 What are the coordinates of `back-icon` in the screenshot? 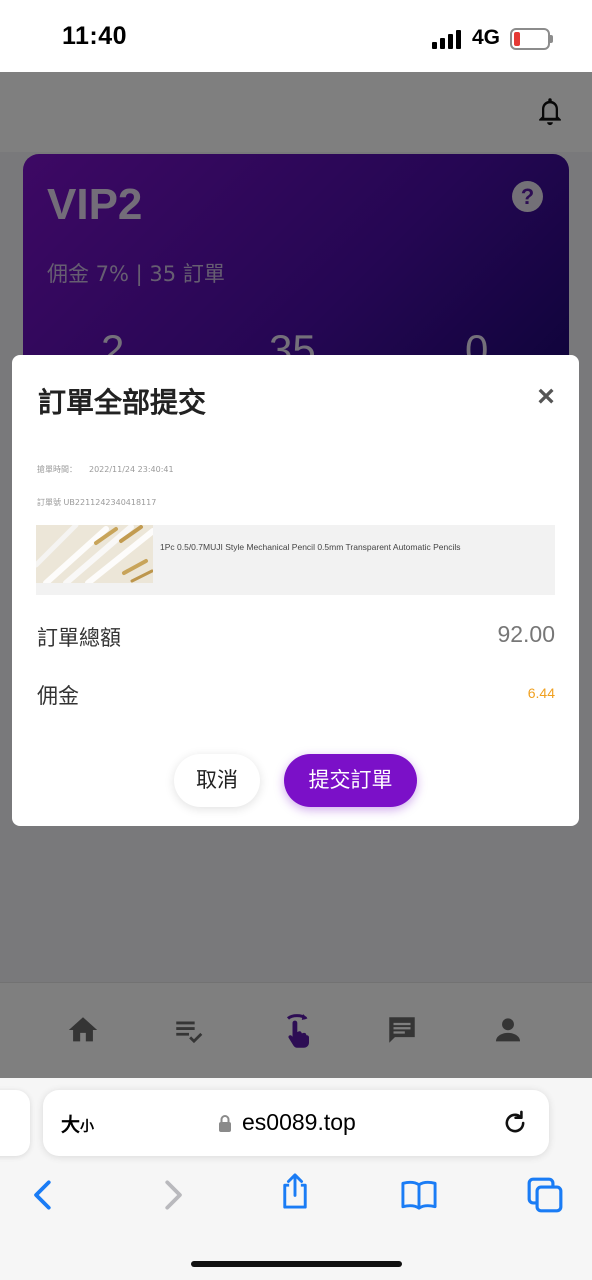 It's located at (44, 1195).